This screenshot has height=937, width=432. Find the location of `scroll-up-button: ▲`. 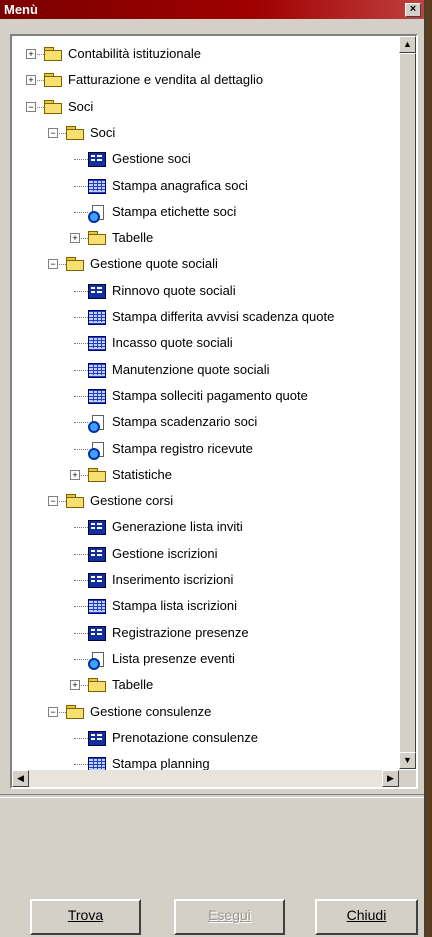

scroll-up-button: ▲ is located at coordinates (407, 44).